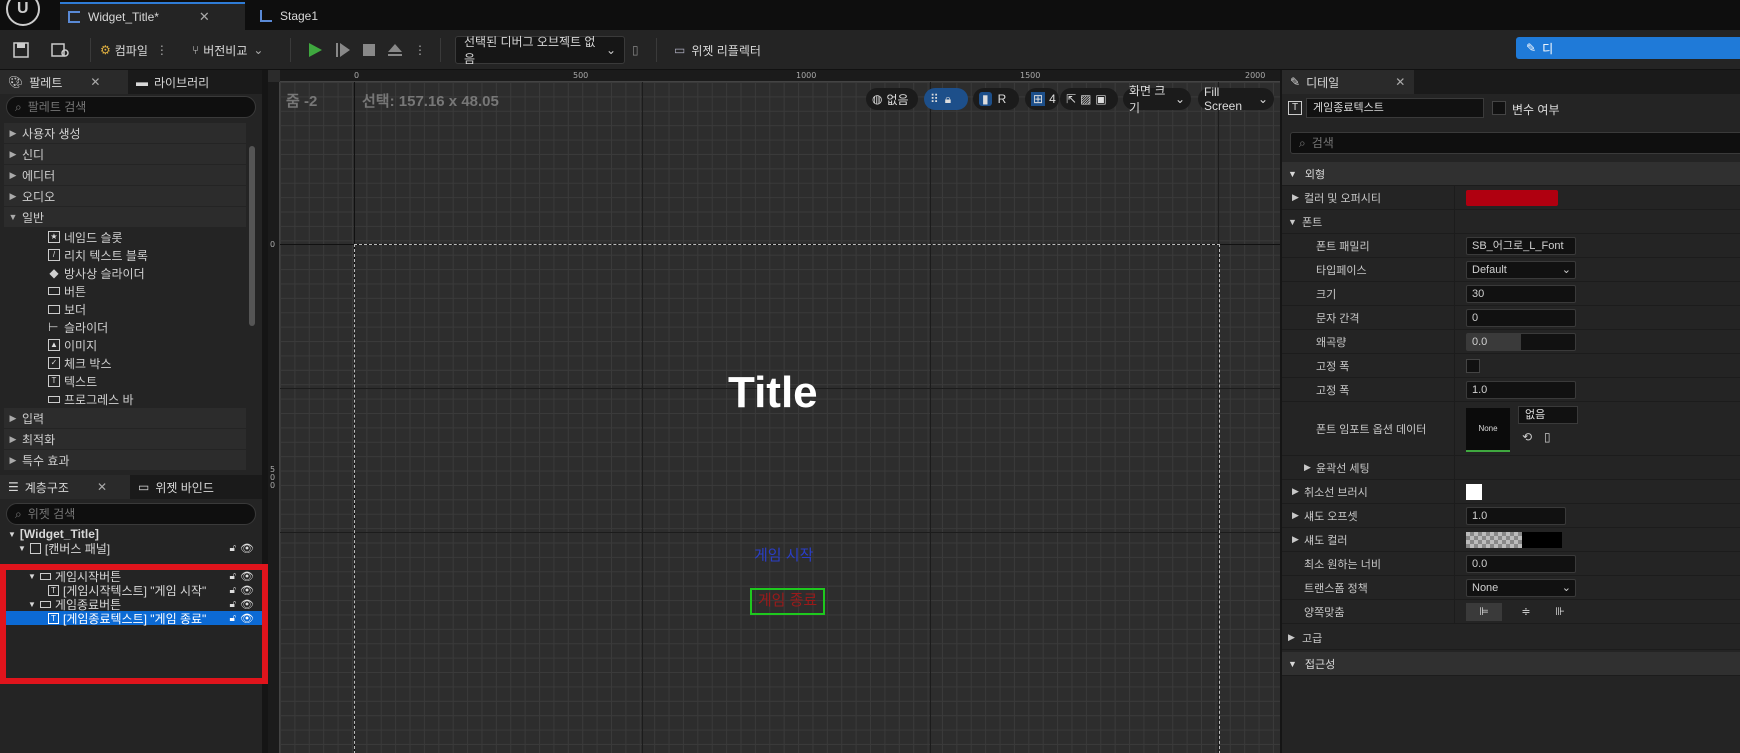  Describe the element at coordinates (125, 399) in the screenshot. I see `palette-item-progress-bar: 프로그레스 바` at that location.